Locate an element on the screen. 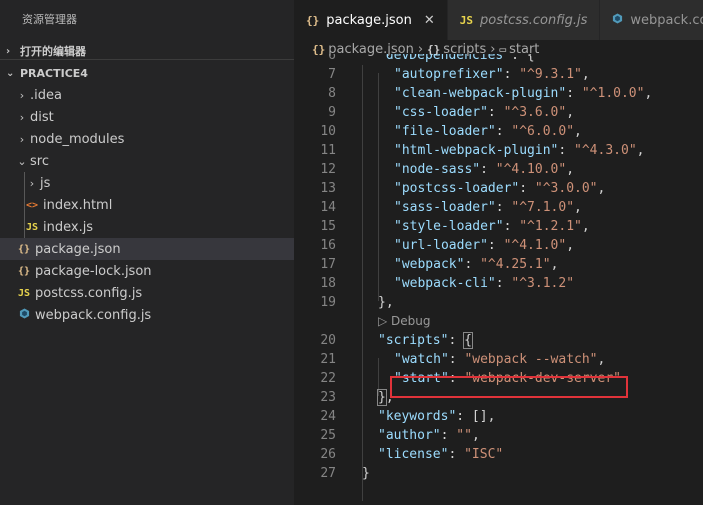  line-number: 8 is located at coordinates (332, 93).